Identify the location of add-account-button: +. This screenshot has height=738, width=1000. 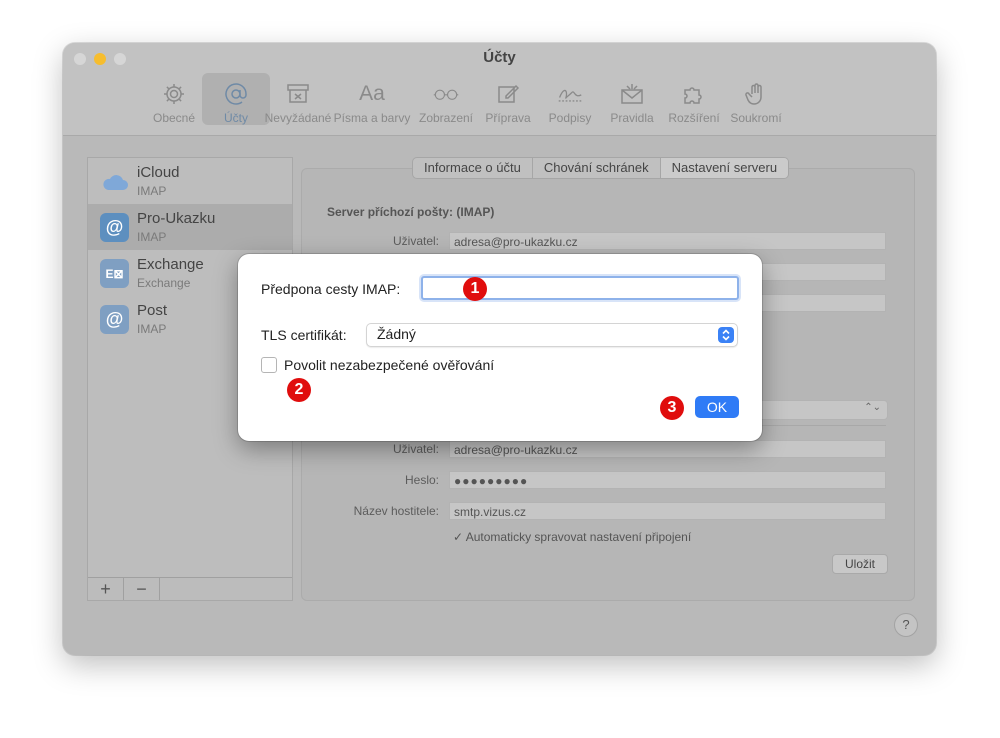
(106, 589).